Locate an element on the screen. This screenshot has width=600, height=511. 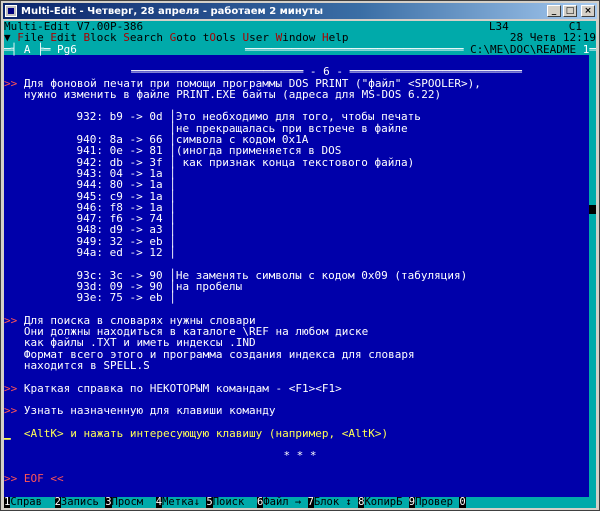
fkey-7: 7 Блок ↕ is located at coordinates (333, 502).